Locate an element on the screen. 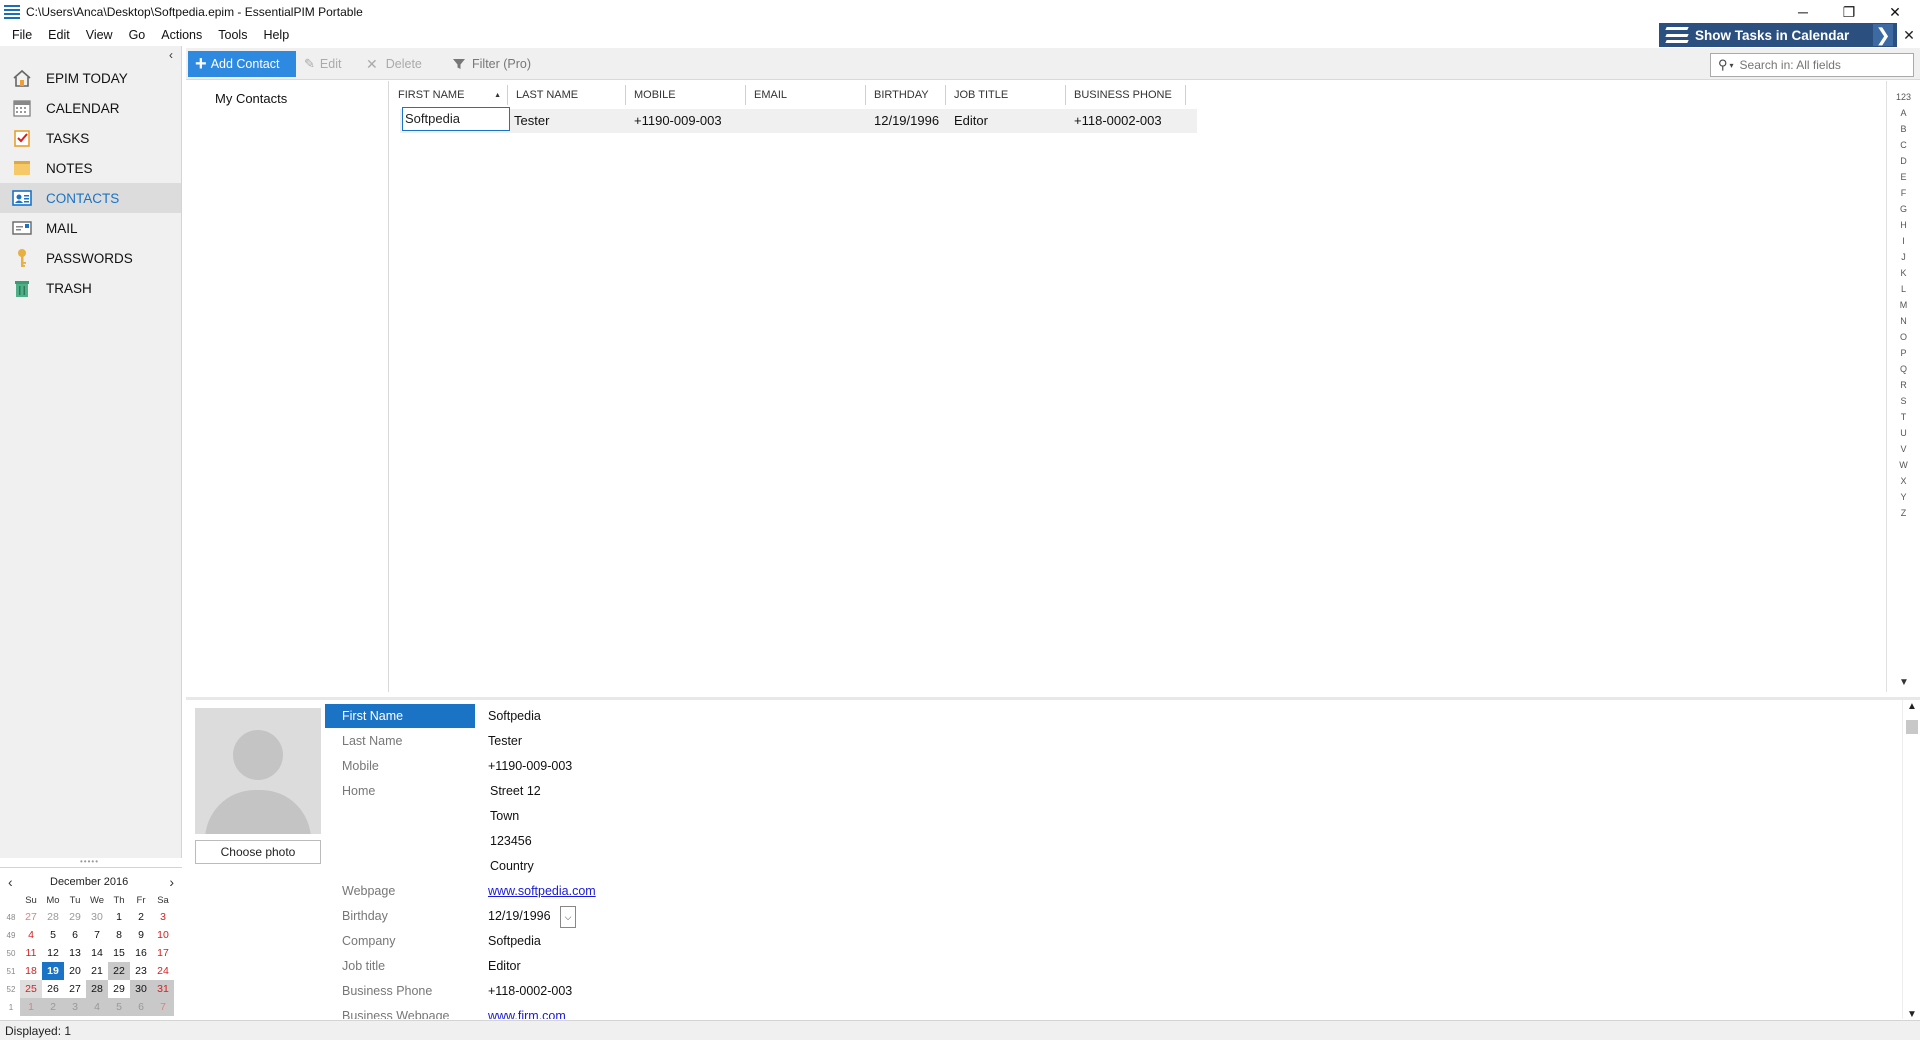  calendar-day: 28 is located at coordinates (97, 989).